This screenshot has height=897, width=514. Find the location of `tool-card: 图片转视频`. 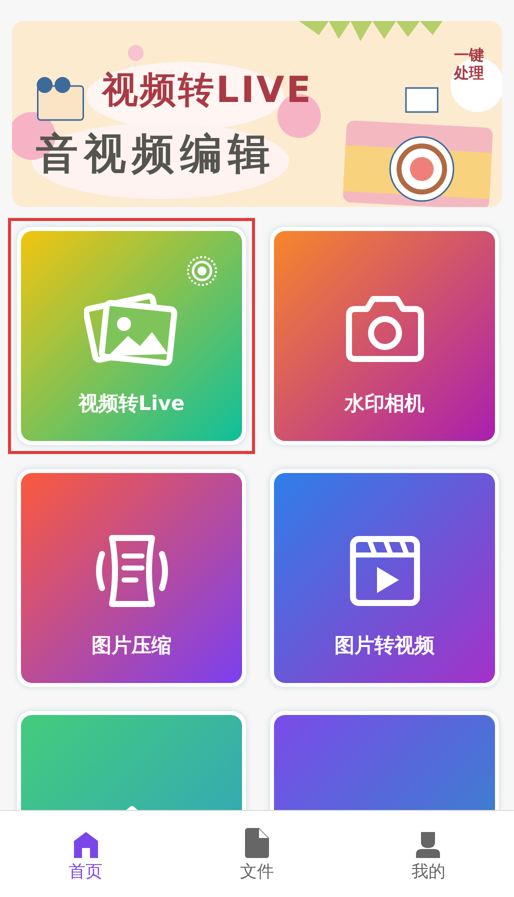

tool-card: 图片转视频 is located at coordinates (384, 578).